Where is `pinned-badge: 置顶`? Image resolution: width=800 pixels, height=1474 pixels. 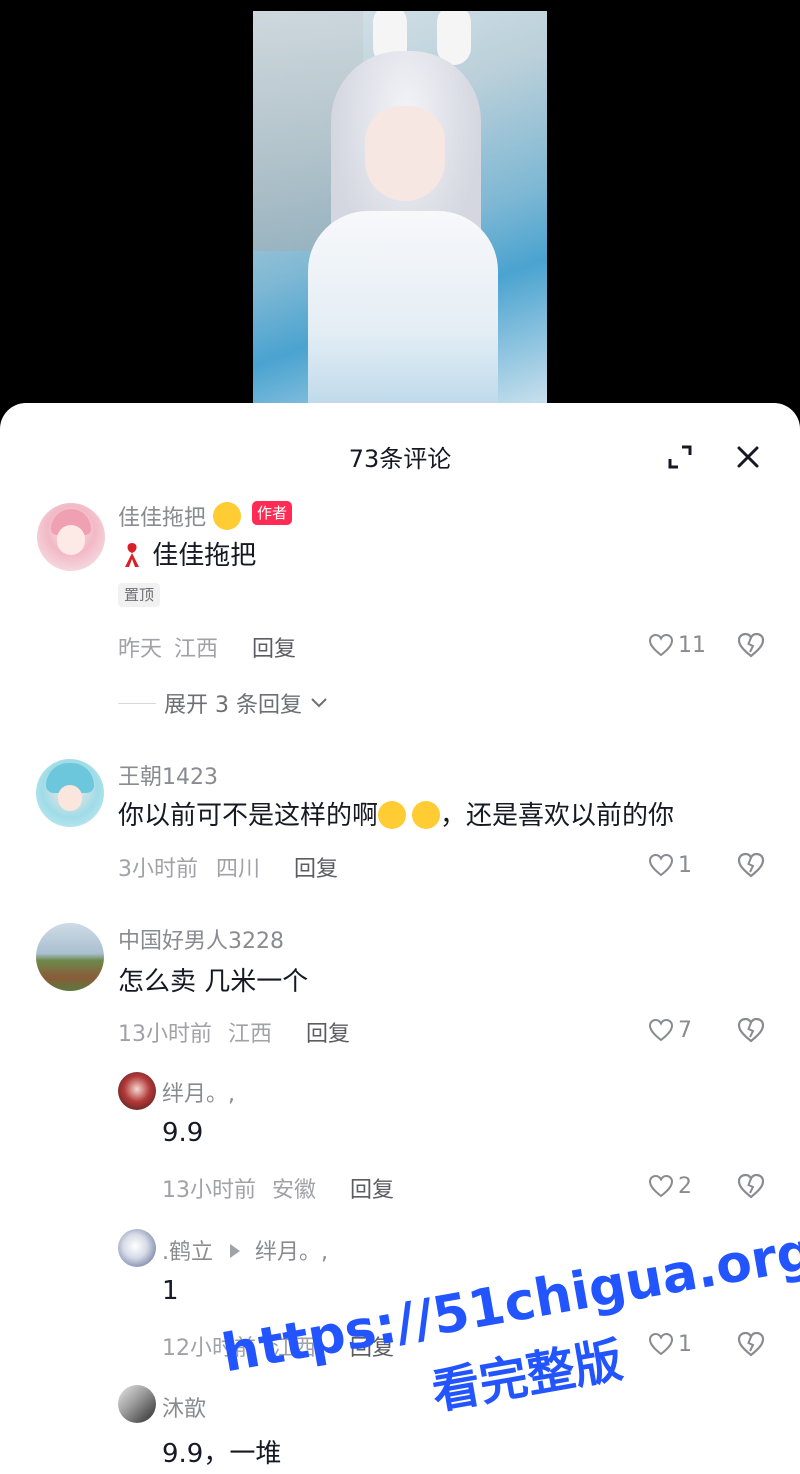 pinned-badge: 置顶 is located at coordinates (139, 595).